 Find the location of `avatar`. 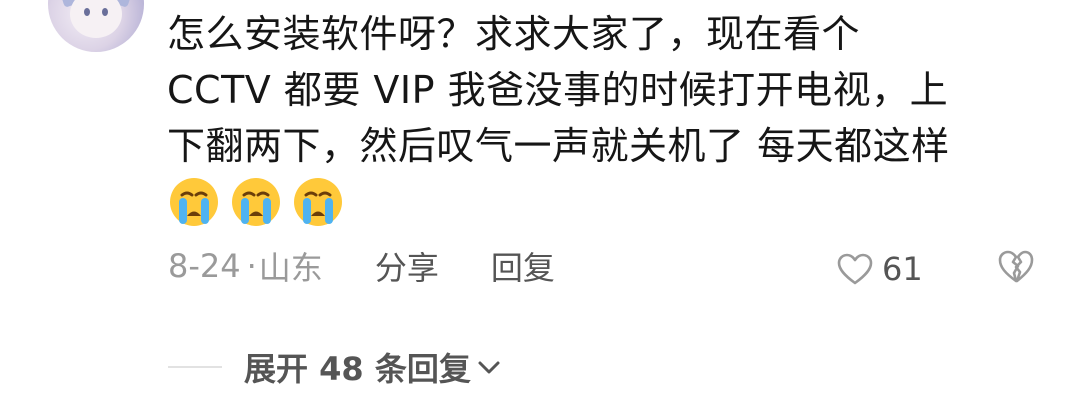

avatar is located at coordinates (96, 26).